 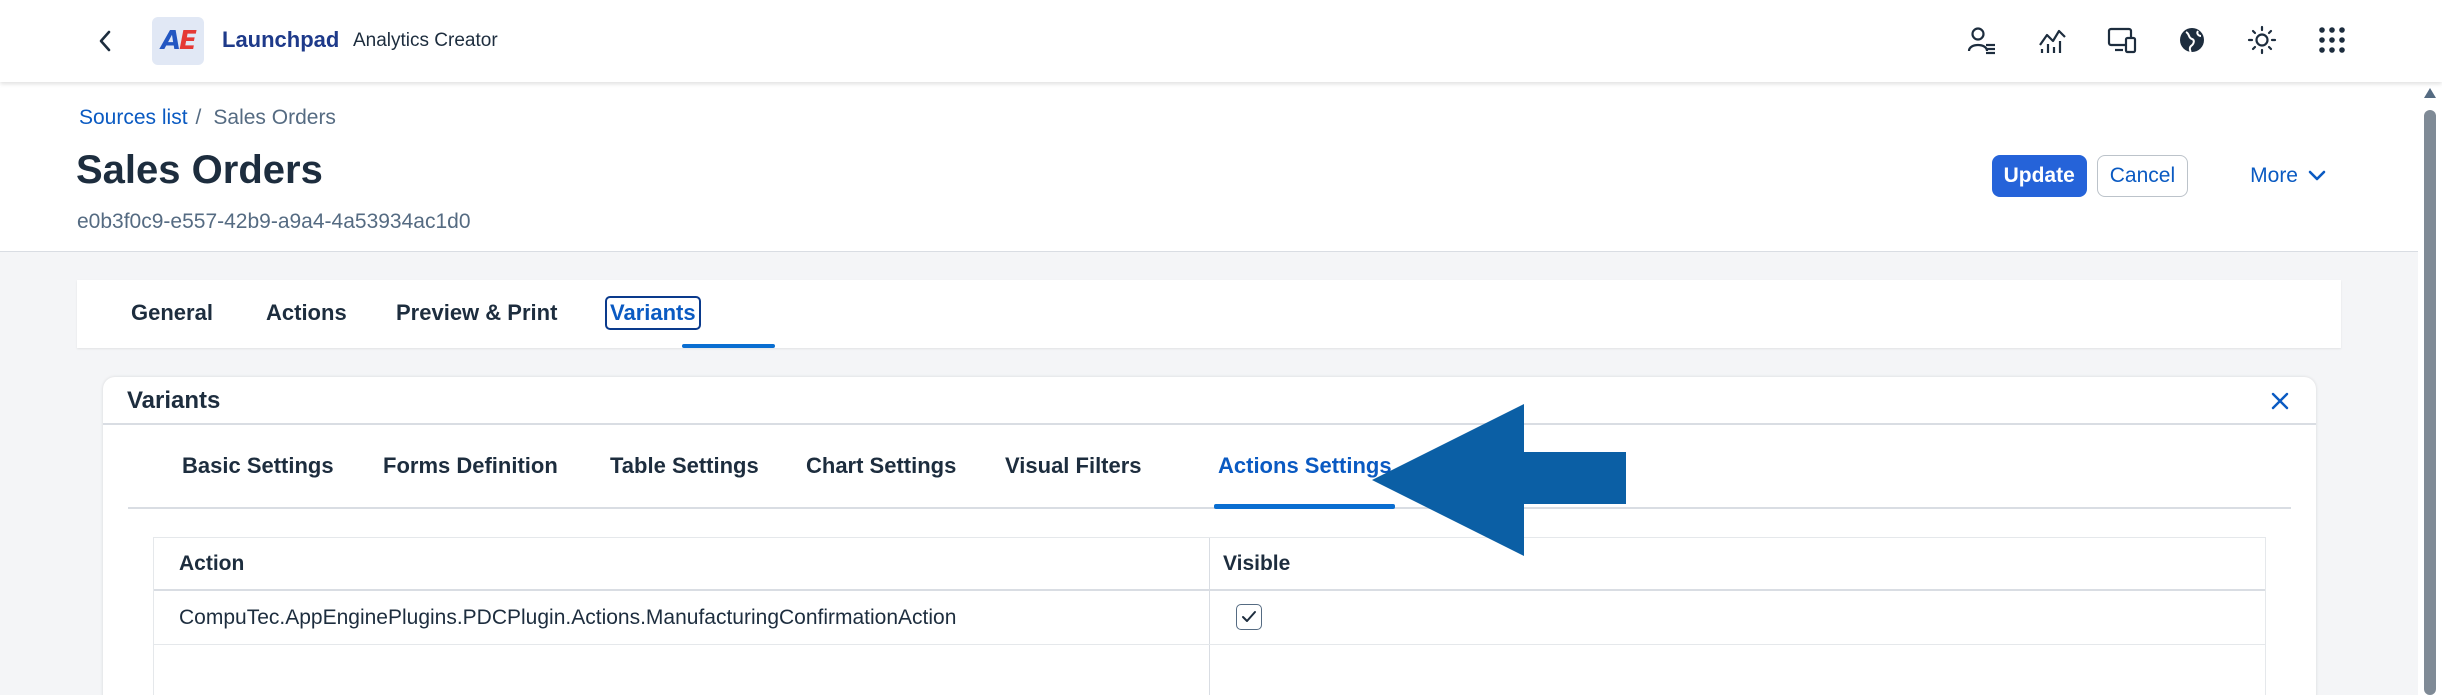 What do you see at coordinates (188, 41) in the screenshot?
I see `logo-letter-e: E` at bounding box center [188, 41].